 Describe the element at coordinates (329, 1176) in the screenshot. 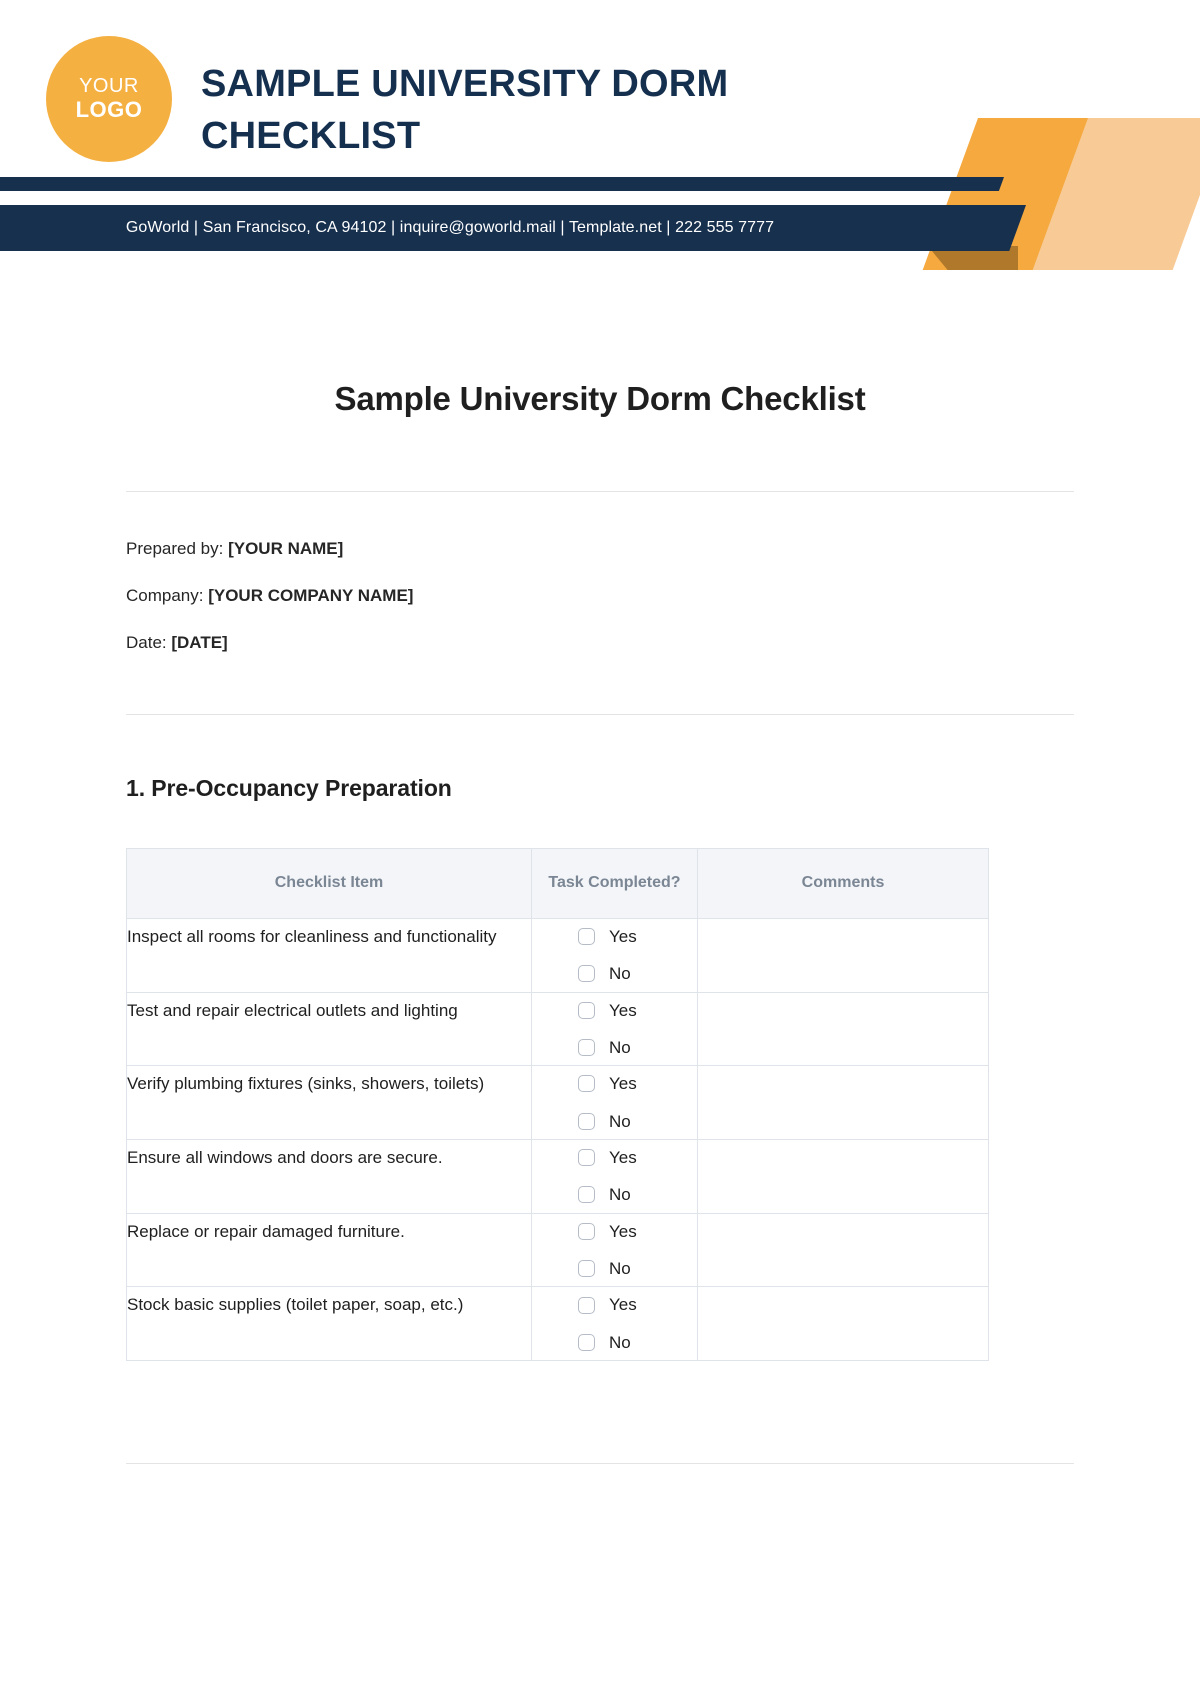

I see `checklist-item-cell: Ensure all windows and doors are secure.` at that location.